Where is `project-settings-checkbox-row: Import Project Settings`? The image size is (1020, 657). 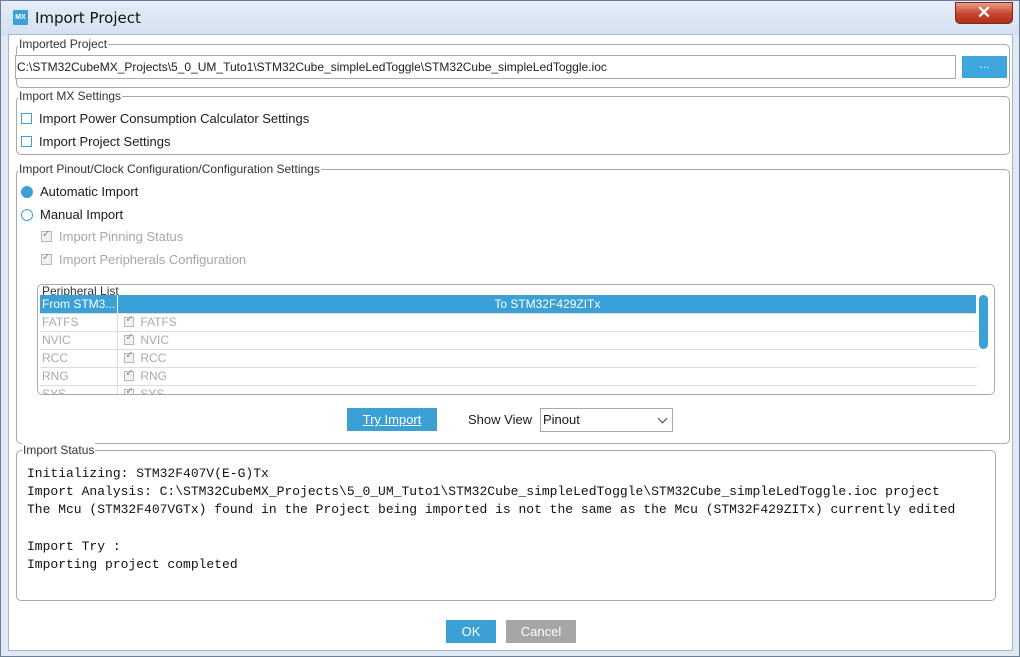 project-settings-checkbox-row: Import Project Settings is located at coordinates (96, 141).